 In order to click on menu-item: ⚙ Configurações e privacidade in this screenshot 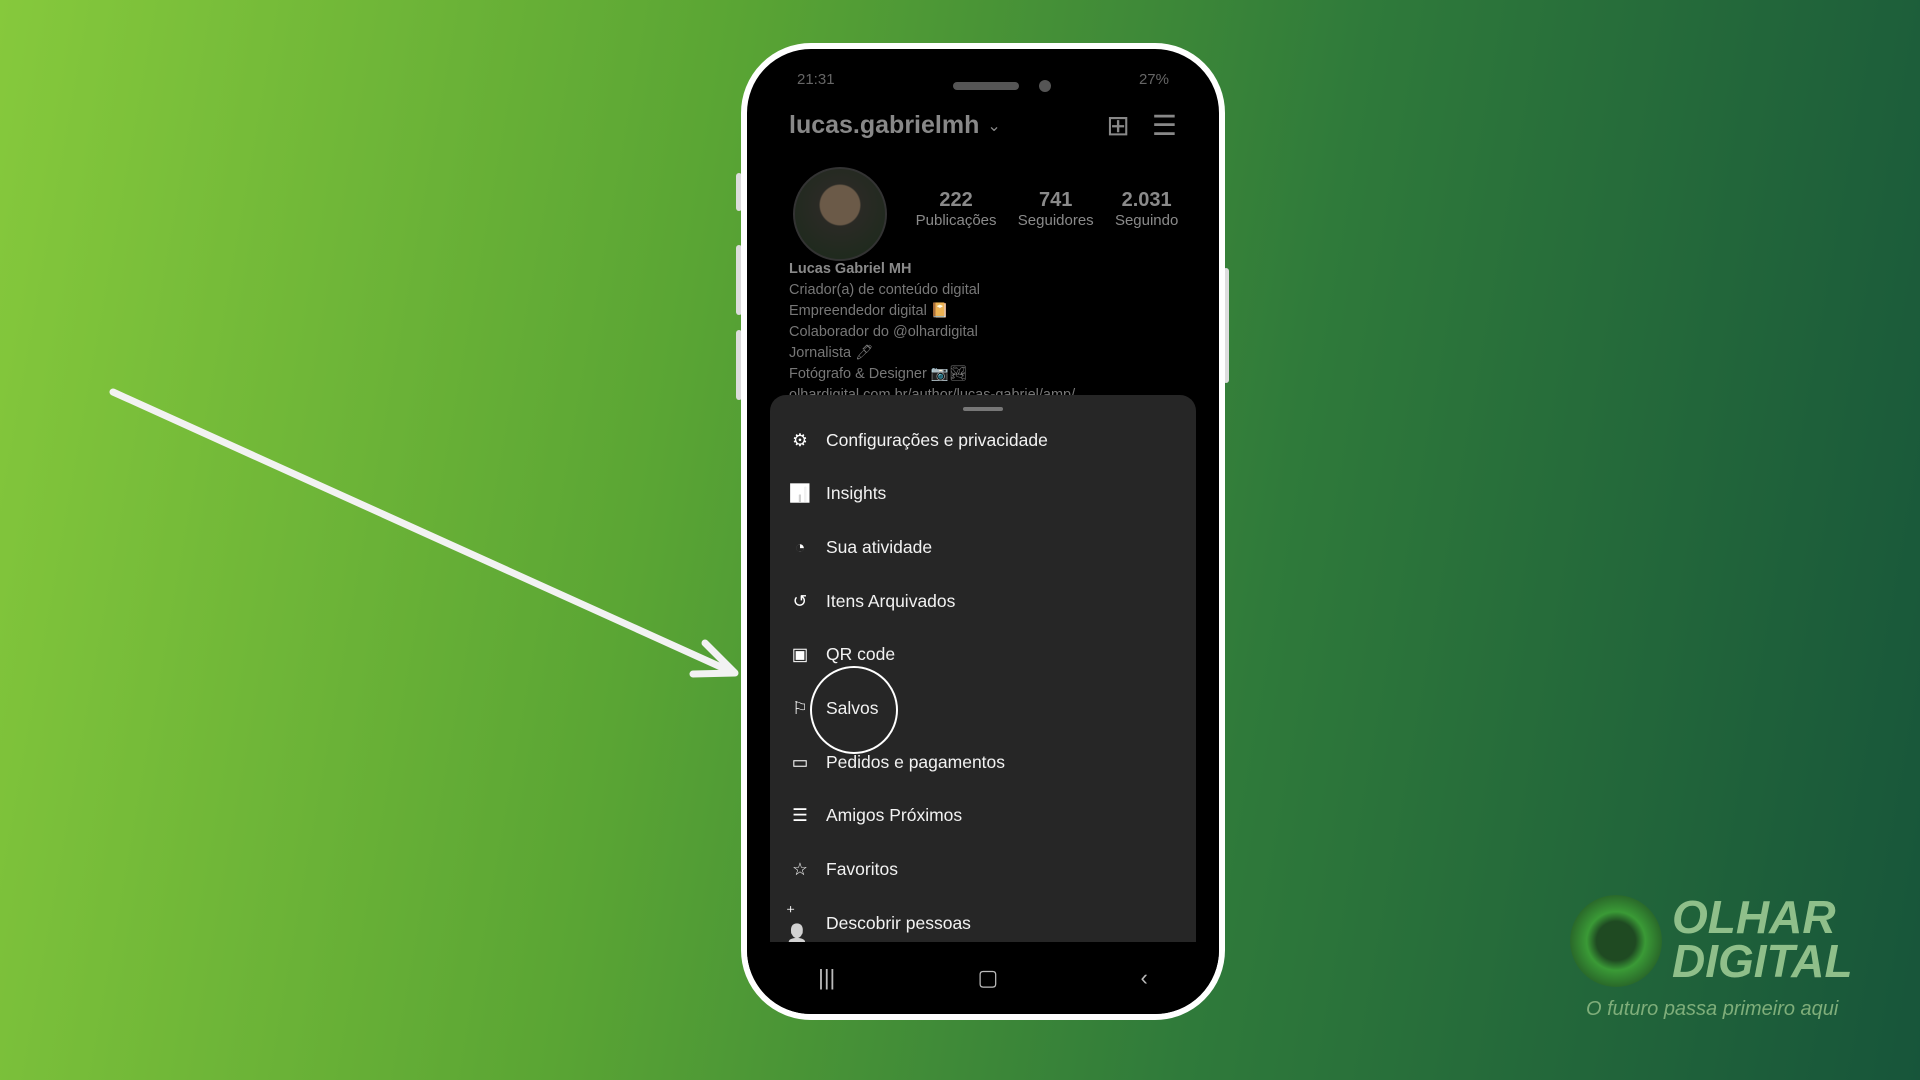, I will do `click(917, 440)`.